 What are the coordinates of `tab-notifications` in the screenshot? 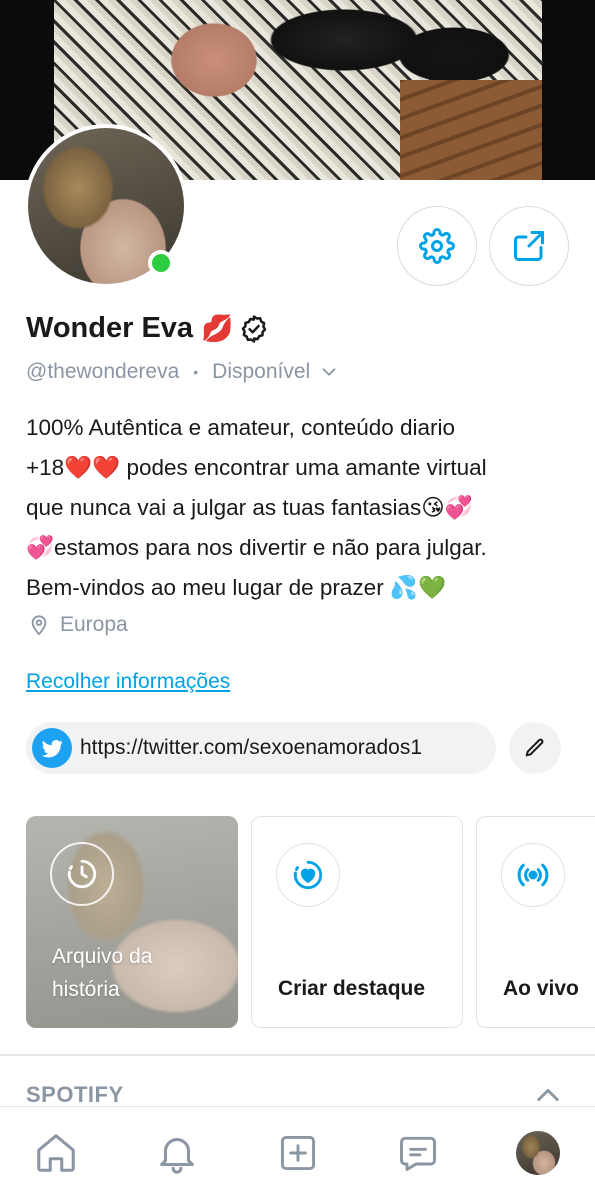 It's located at (177, 1153).